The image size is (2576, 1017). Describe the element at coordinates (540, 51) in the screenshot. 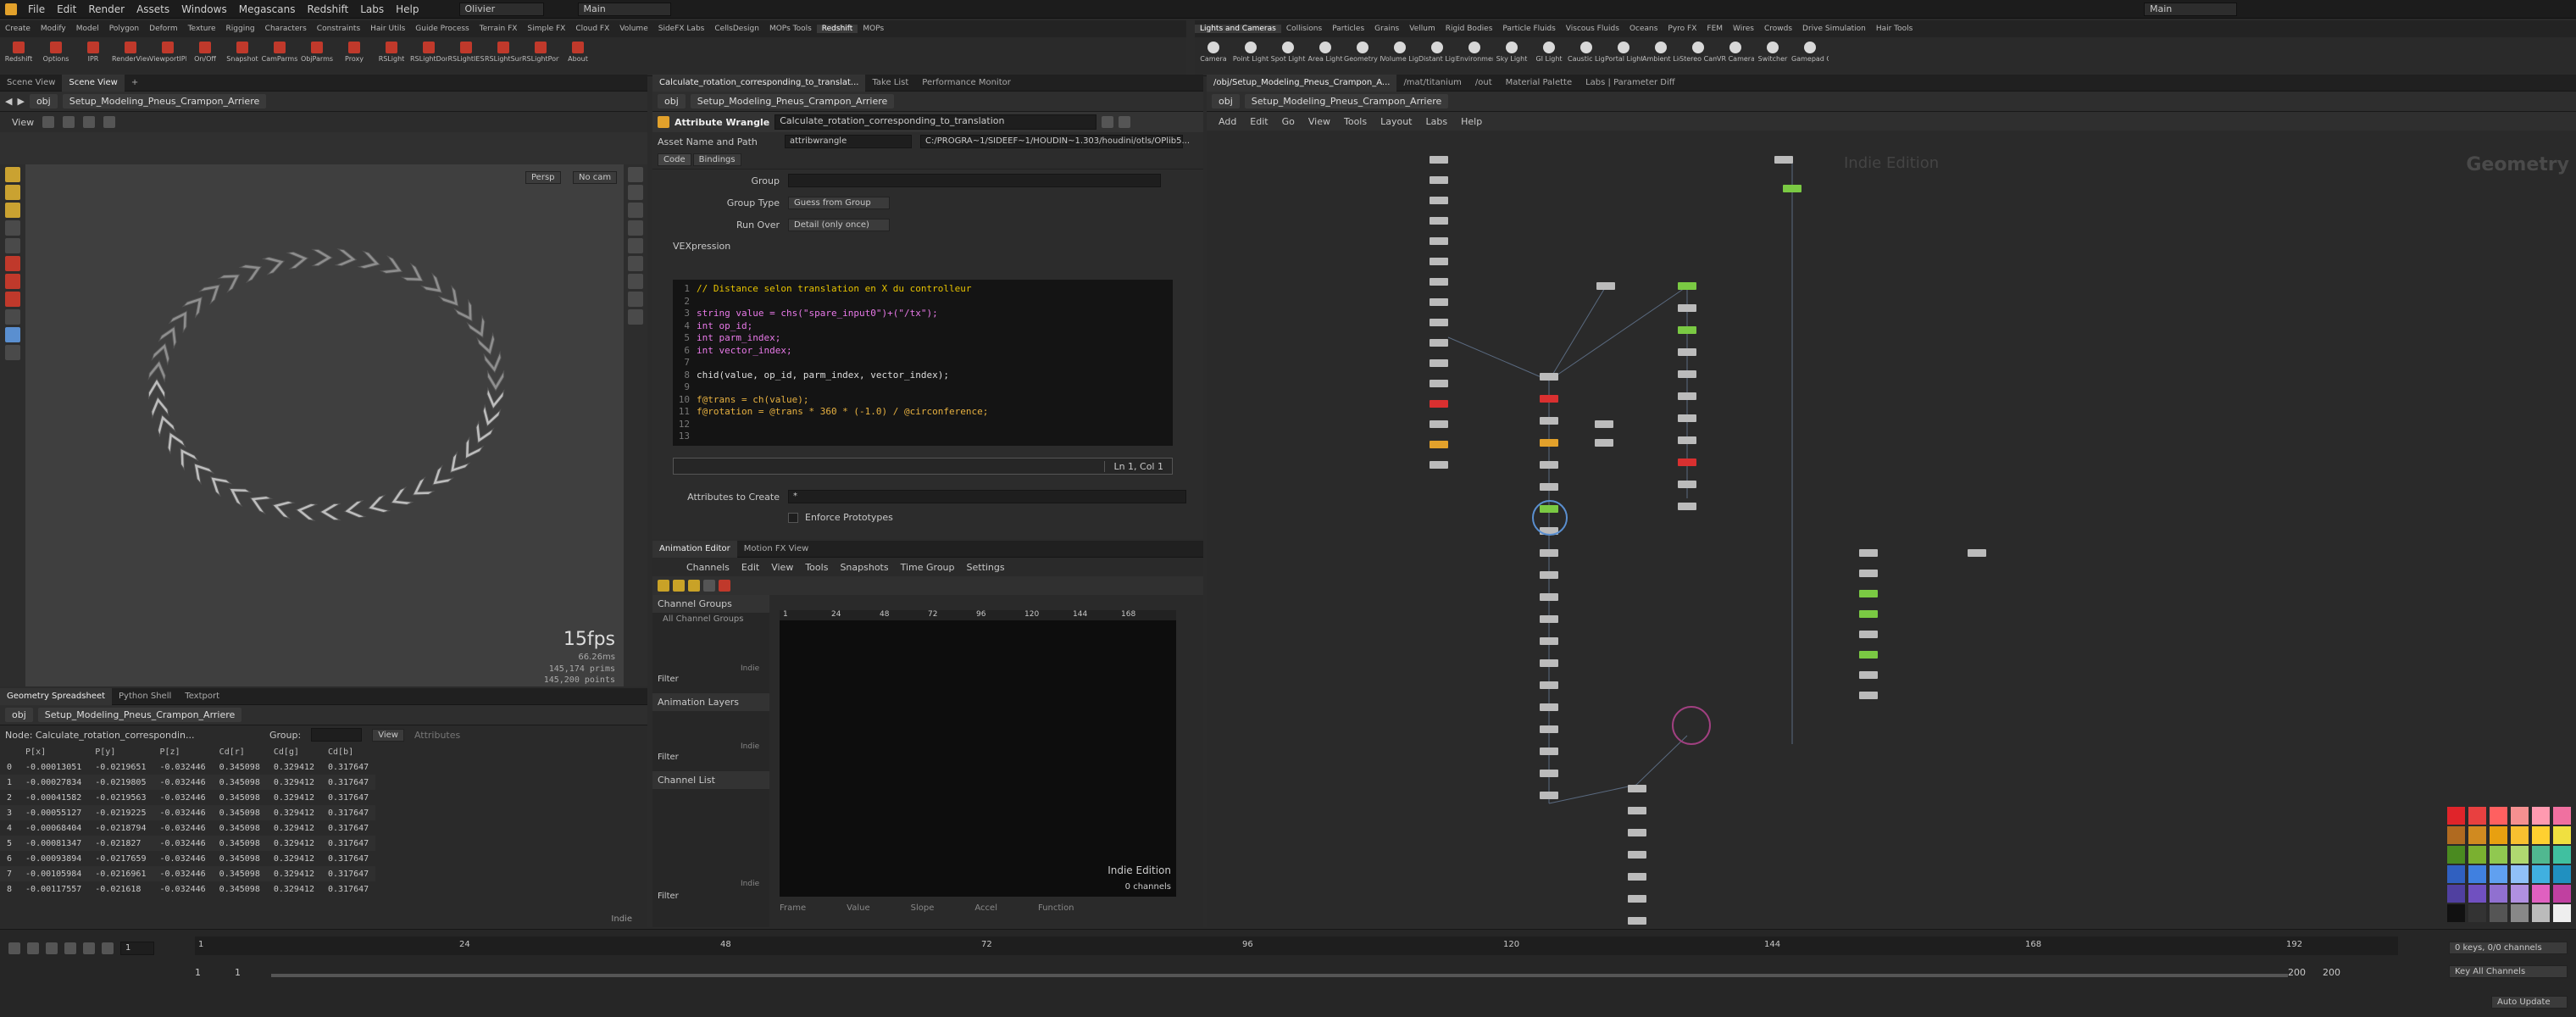

I see `shelf_left-tool: RSLightPortal` at that location.